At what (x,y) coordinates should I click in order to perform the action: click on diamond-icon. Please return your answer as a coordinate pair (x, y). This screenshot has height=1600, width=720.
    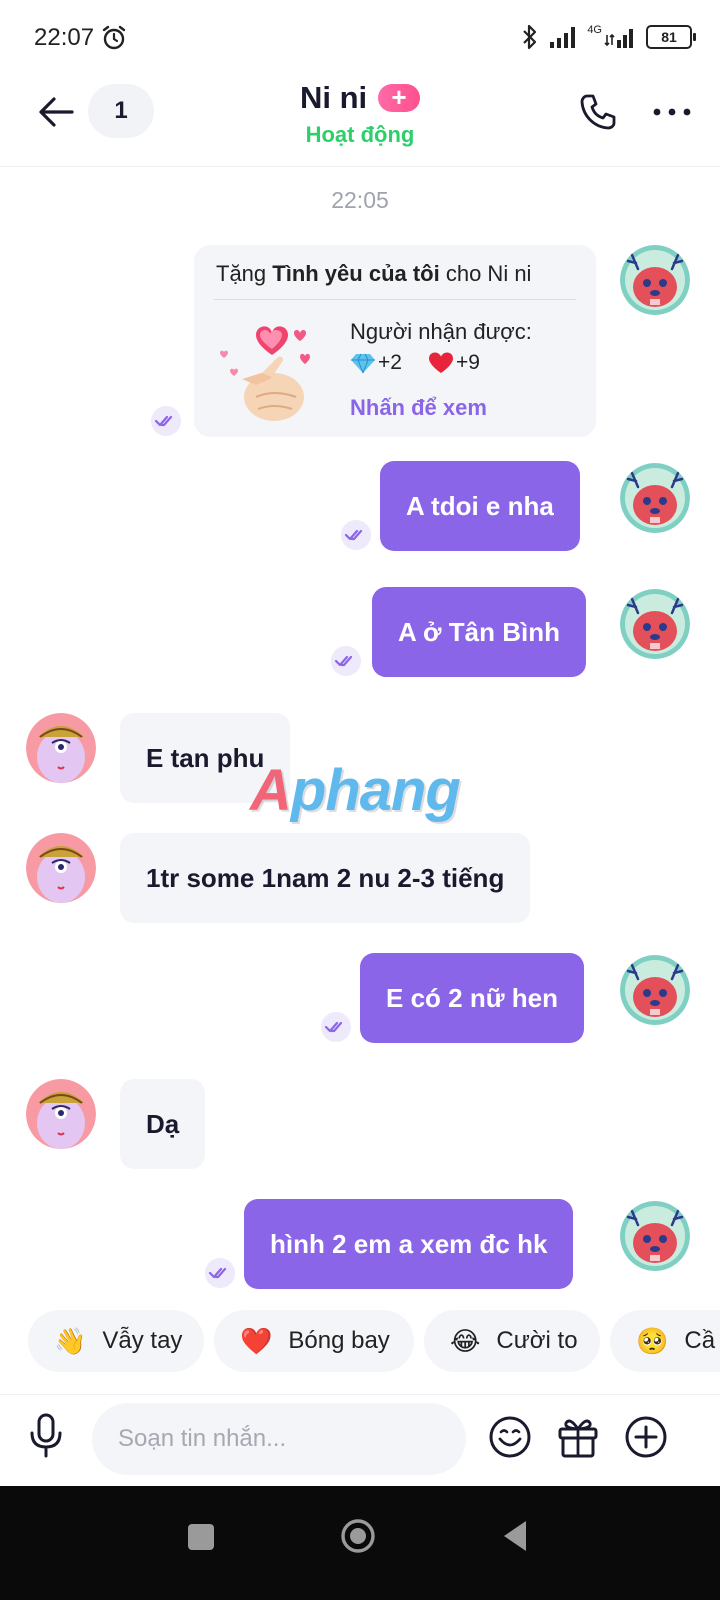
    Looking at the image, I should click on (363, 363).